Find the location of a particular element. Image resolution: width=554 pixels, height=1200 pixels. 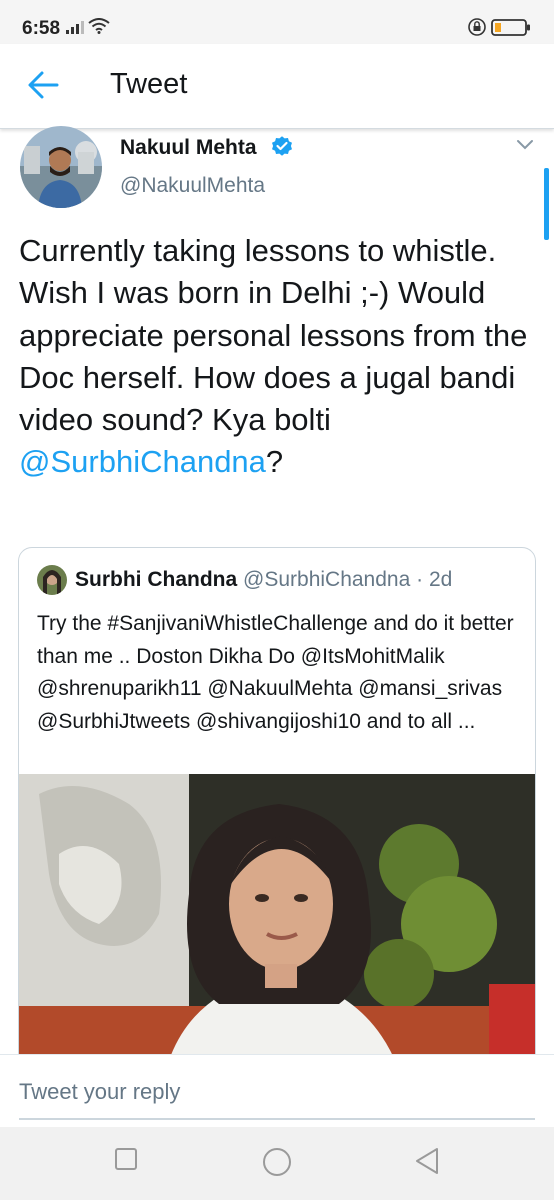

recents-button is located at coordinates (126, 1161).